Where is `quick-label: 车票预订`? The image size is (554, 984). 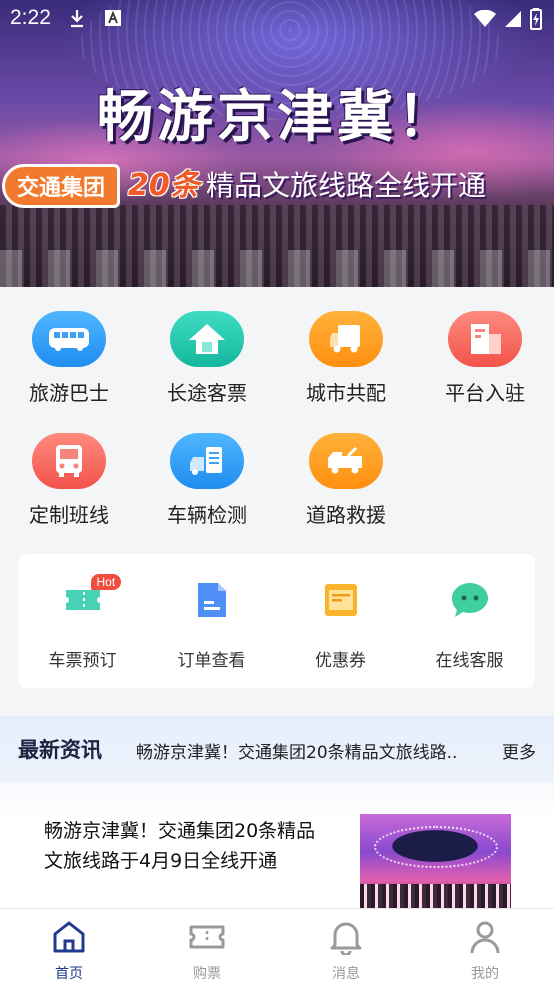 quick-label: 车票预订 is located at coordinates (82, 661).